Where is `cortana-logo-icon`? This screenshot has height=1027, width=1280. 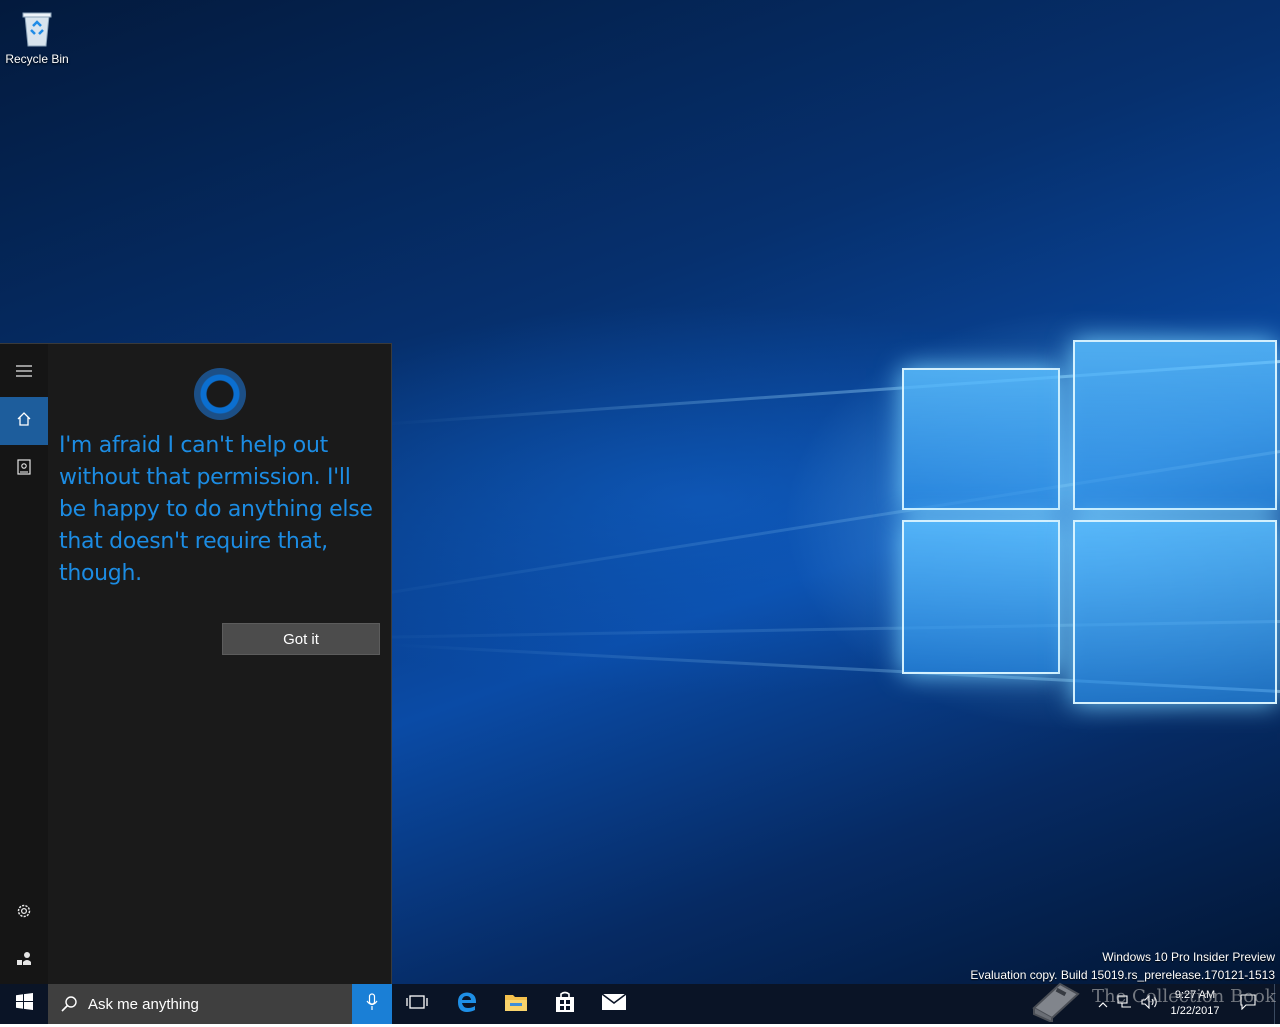 cortana-logo-icon is located at coordinates (220, 394).